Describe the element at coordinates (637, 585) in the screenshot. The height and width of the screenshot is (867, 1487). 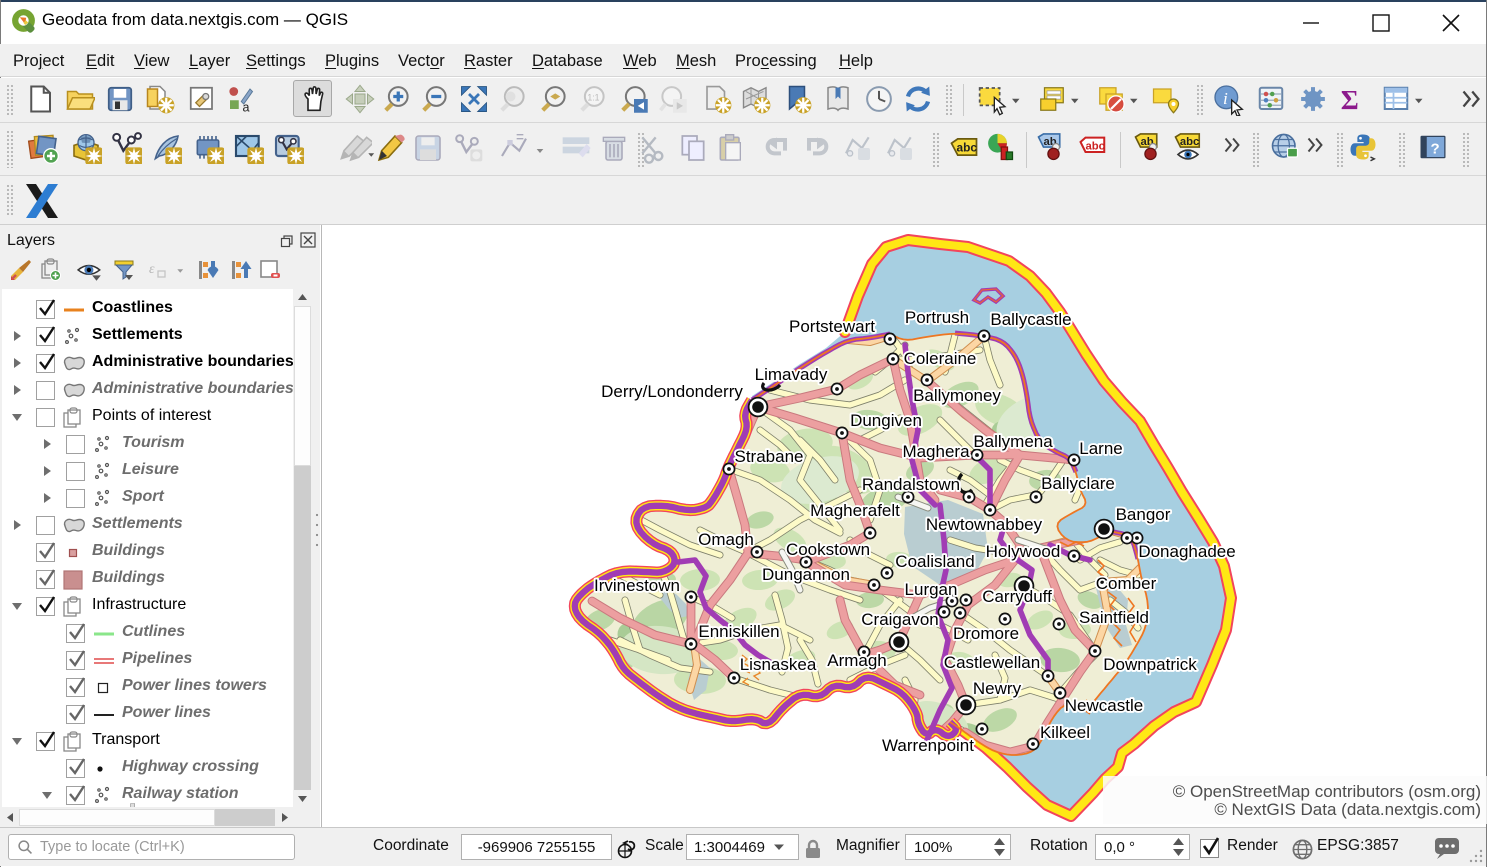
I see `svg-text: Irvinestown` at that location.